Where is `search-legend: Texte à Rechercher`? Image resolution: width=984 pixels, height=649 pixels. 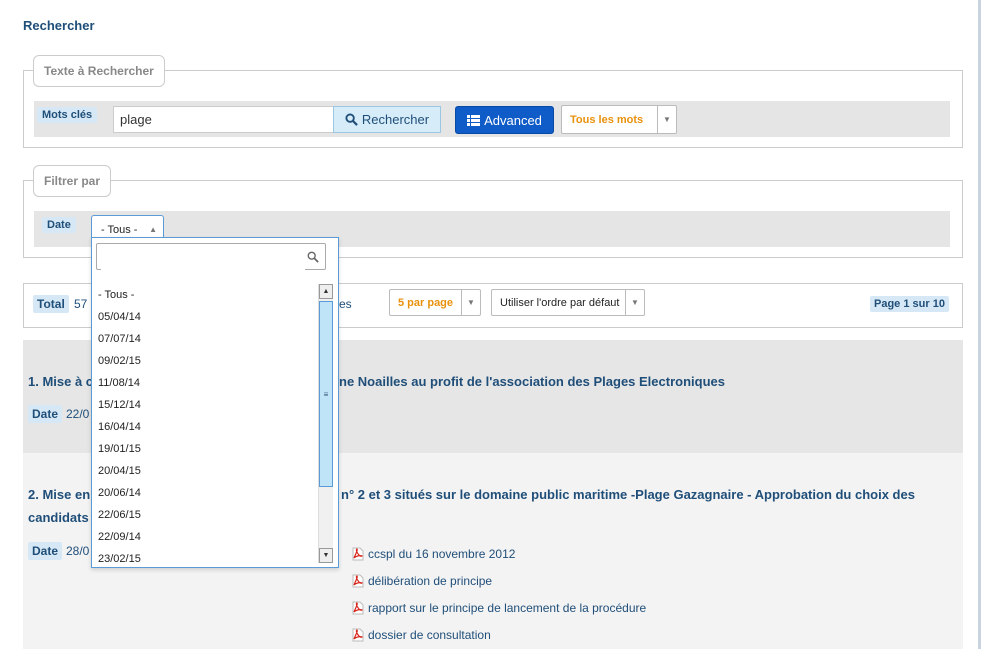
search-legend: Texte à Rechercher is located at coordinates (99, 71).